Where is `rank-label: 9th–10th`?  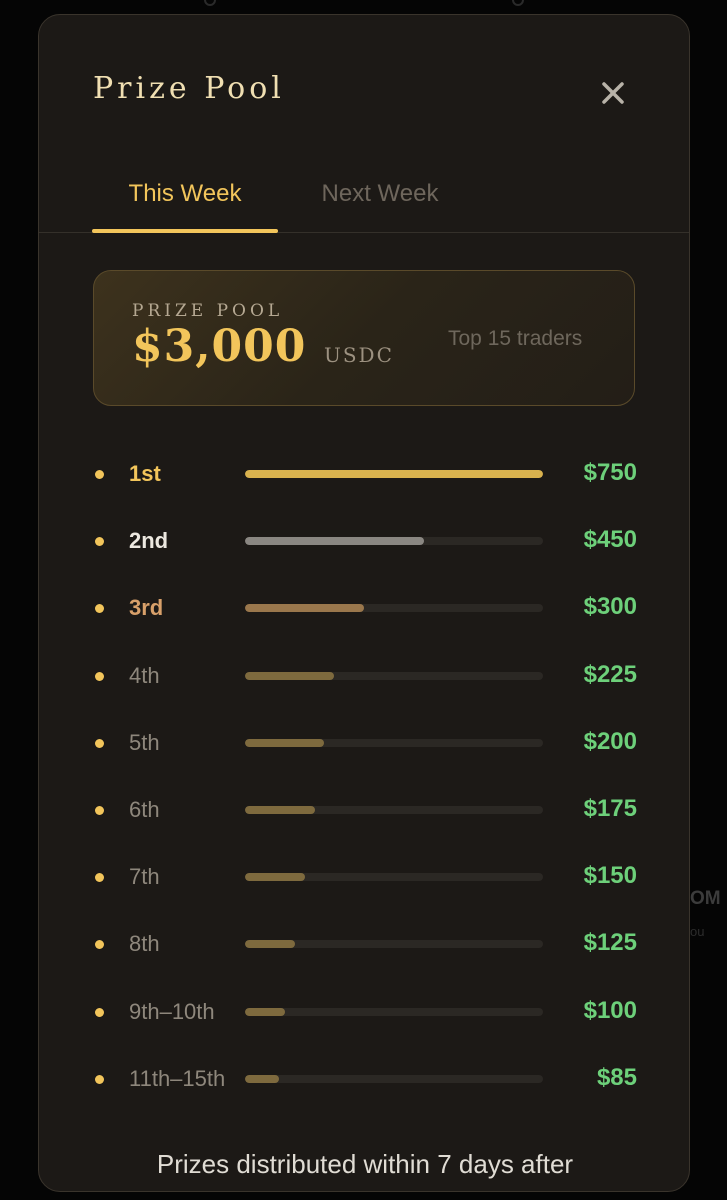
rank-label: 9th–10th is located at coordinates (172, 1011).